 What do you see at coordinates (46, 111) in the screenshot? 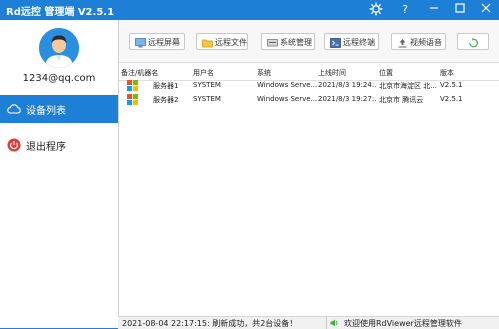
I see `sidebar-item-label: 设备列表` at bounding box center [46, 111].